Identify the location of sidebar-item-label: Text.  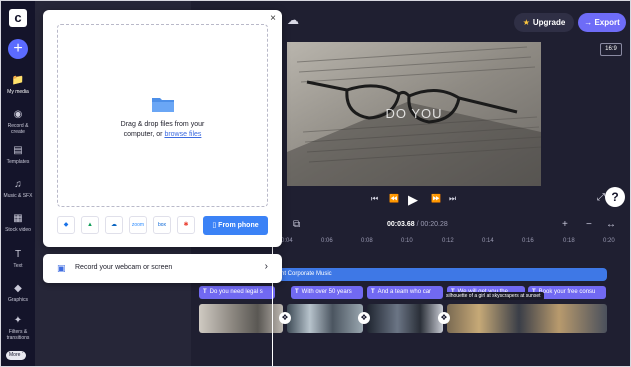
(18, 266).